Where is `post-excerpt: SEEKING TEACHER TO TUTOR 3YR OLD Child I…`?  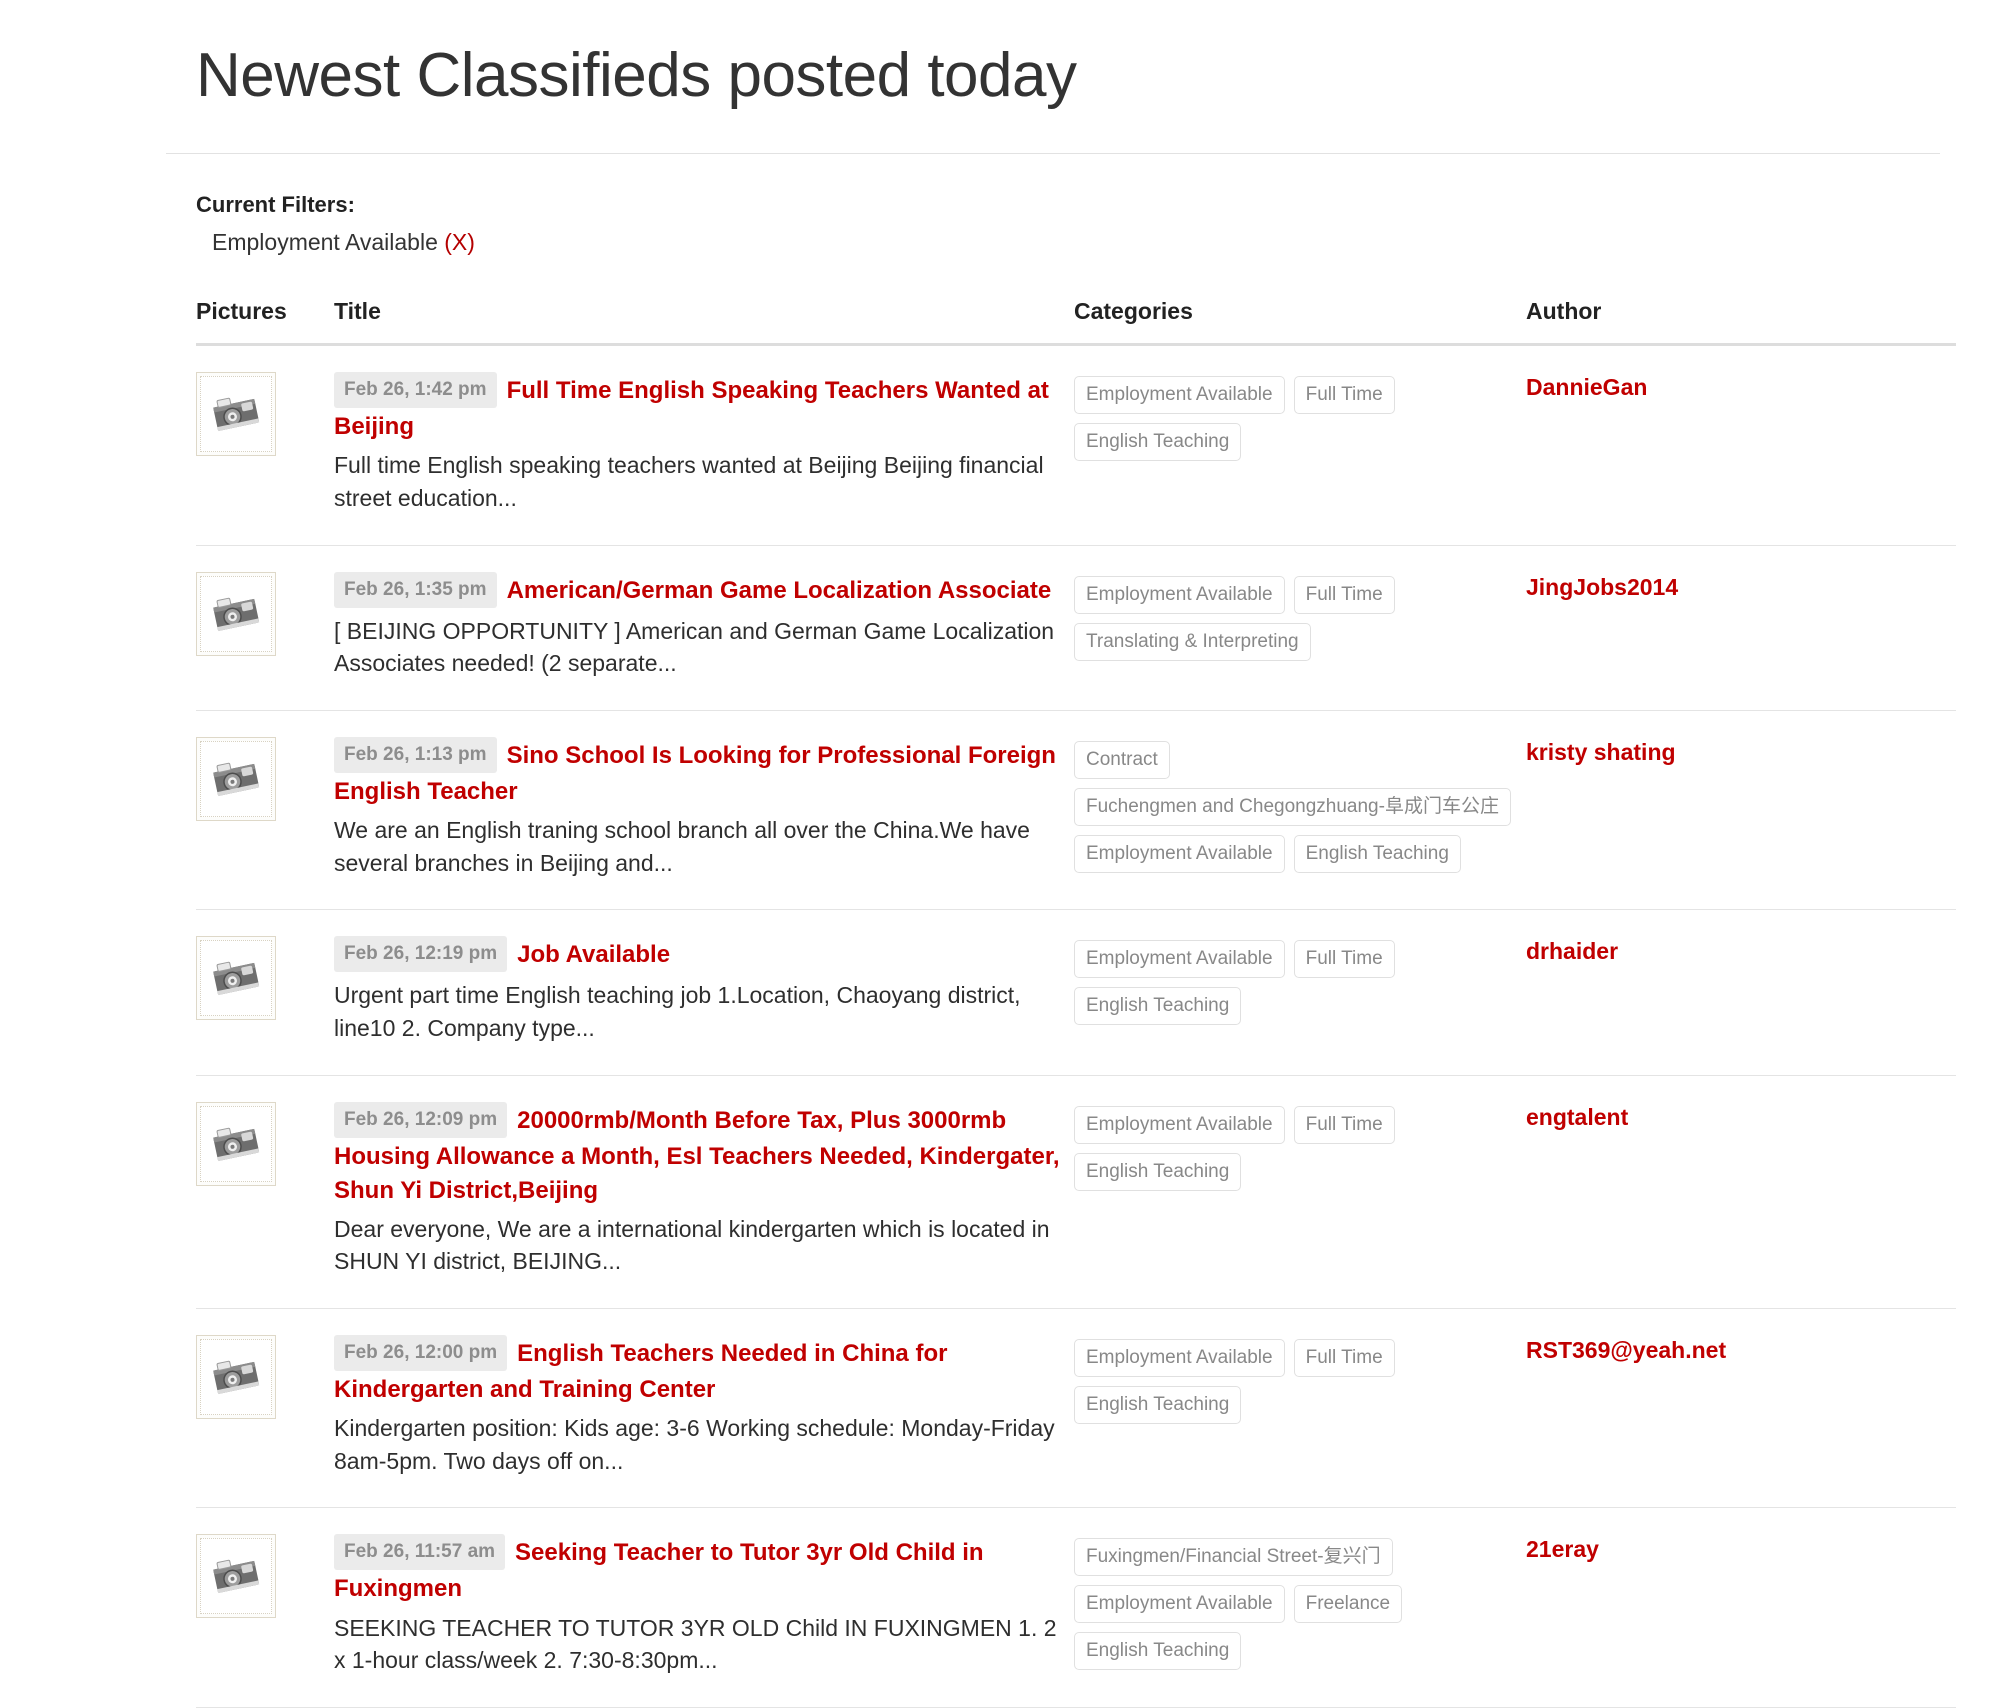 post-excerpt: SEEKING TEACHER TO TUTOR 3YR OLD Child I… is located at coordinates (695, 1644).